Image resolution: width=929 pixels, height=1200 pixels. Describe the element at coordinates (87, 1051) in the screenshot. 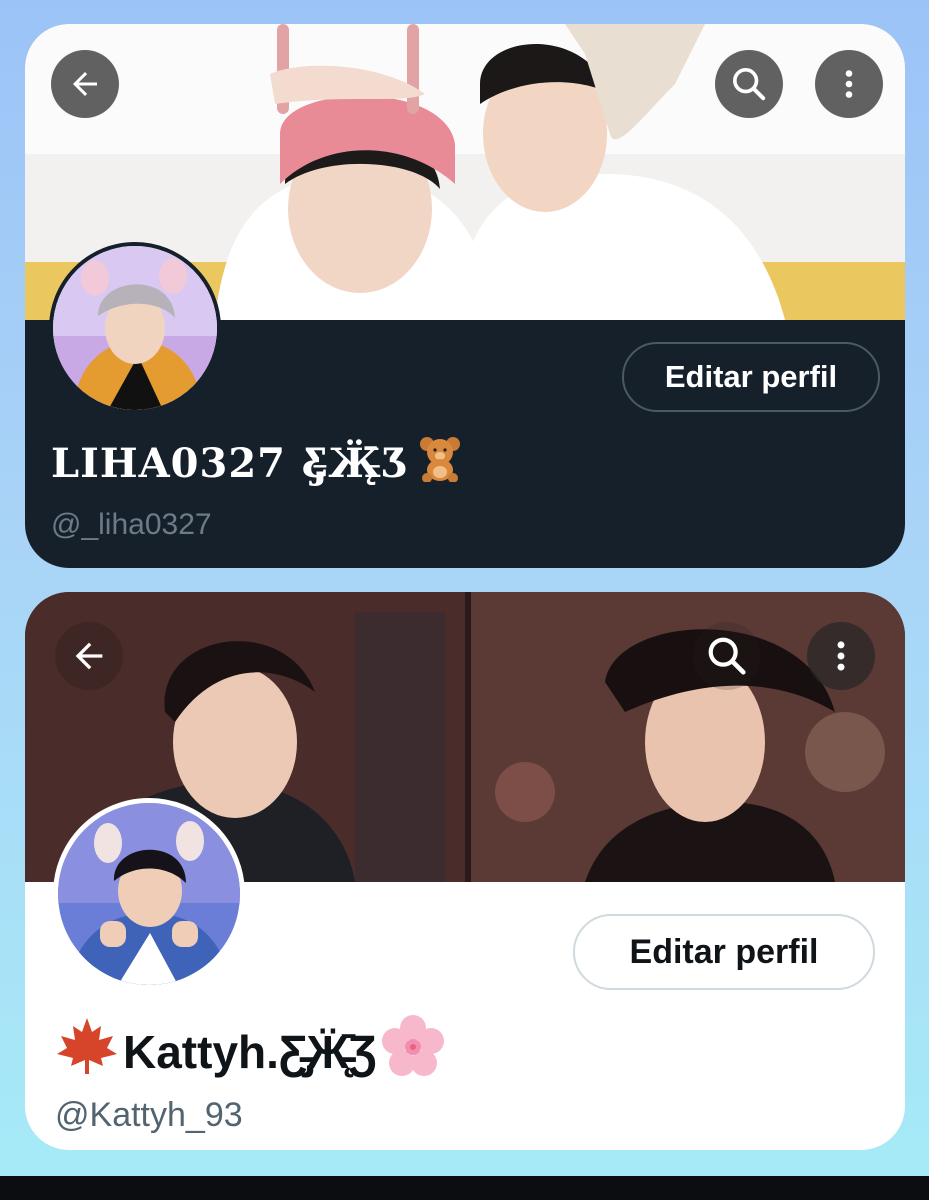

I see `maple-leaf-icon` at that location.